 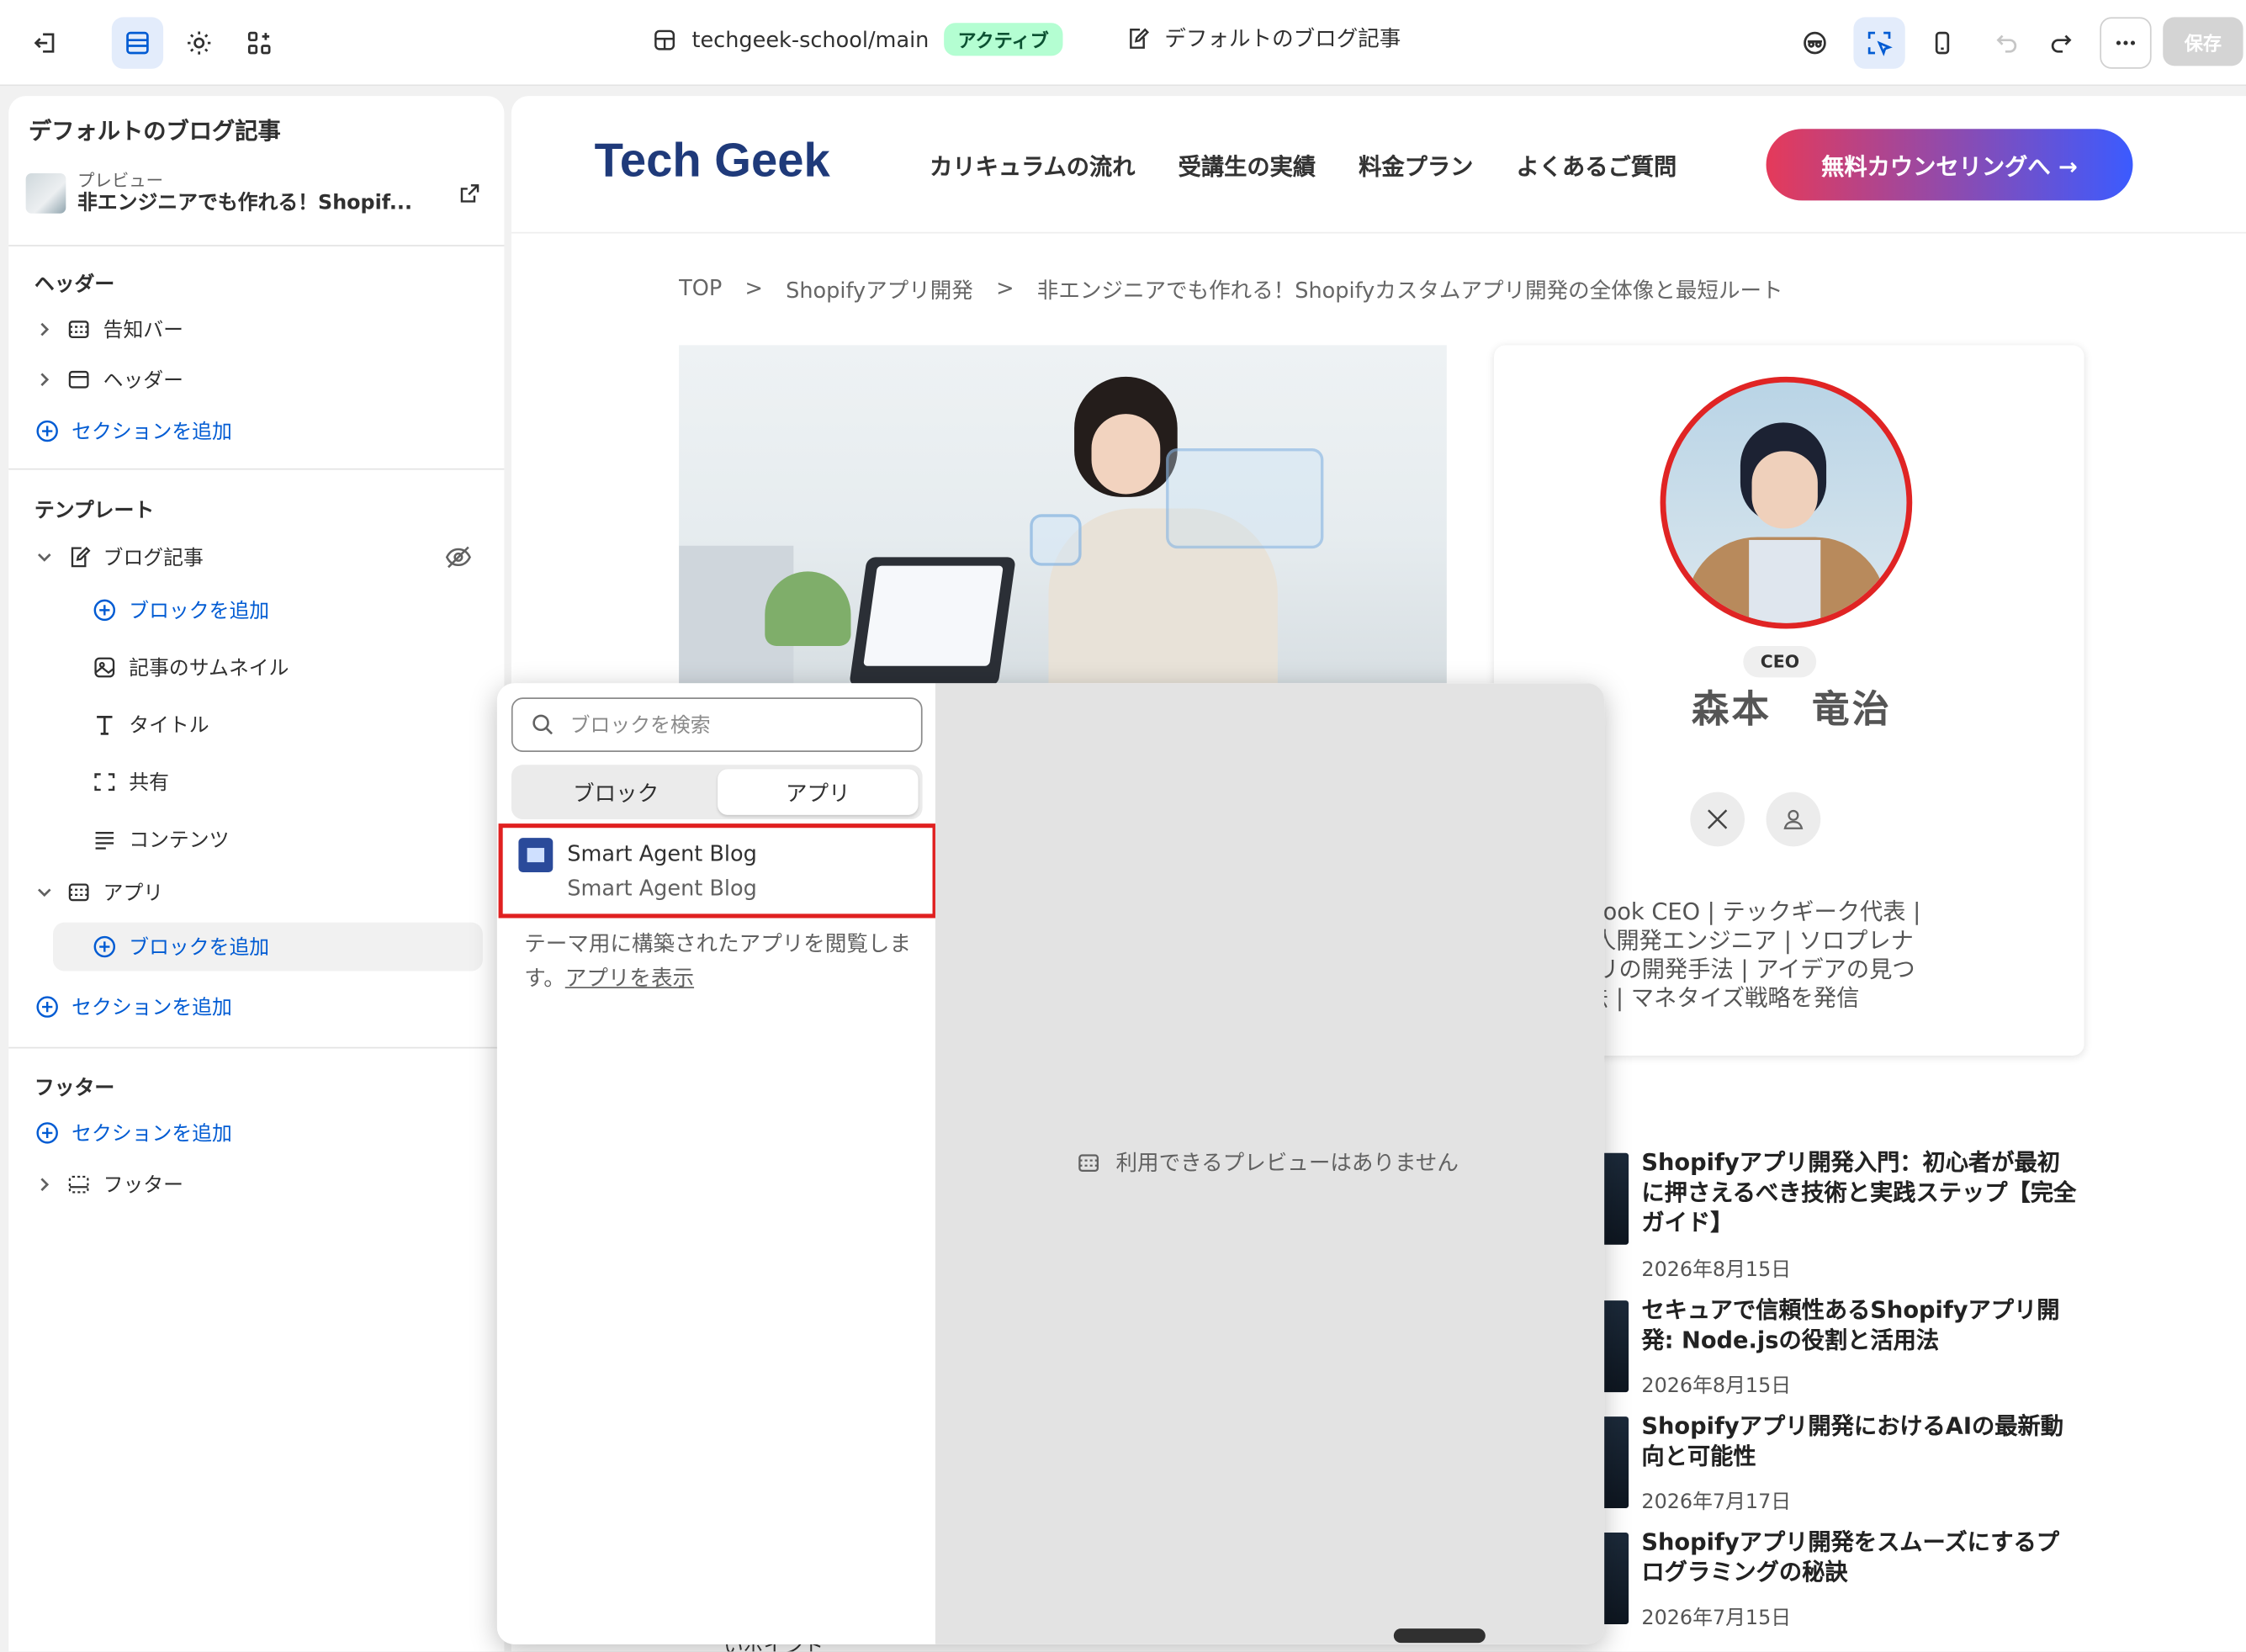 I want to click on sidebar-item-label: 告知バー, so click(x=143, y=330).